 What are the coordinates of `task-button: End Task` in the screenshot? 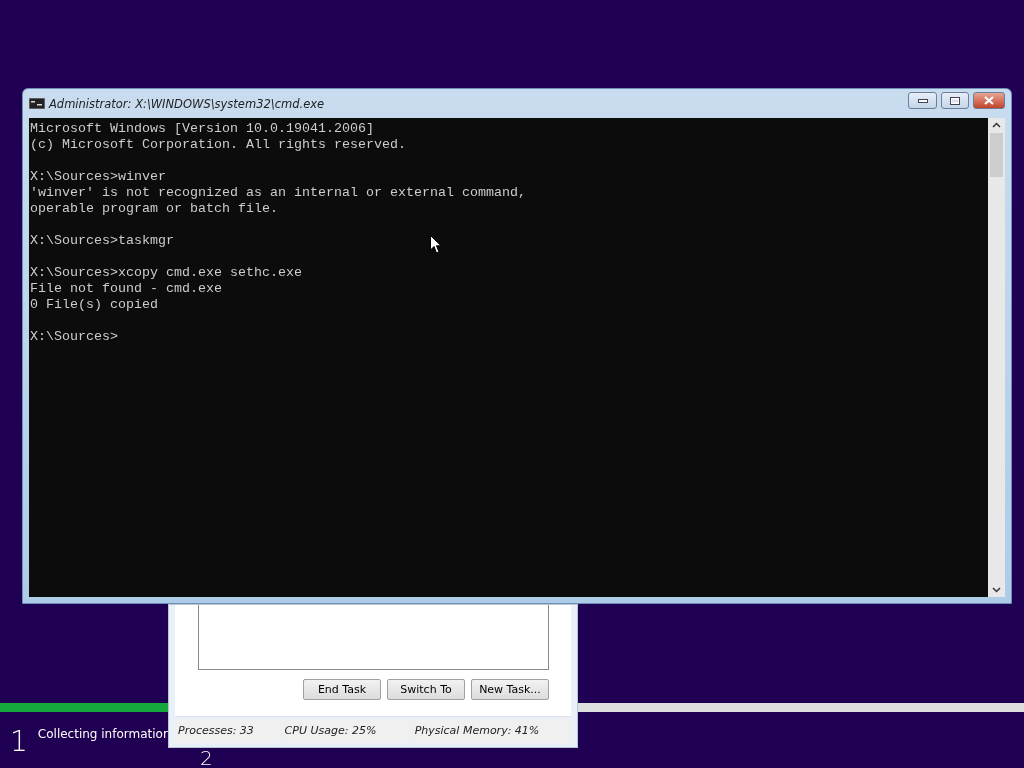 It's located at (342, 689).